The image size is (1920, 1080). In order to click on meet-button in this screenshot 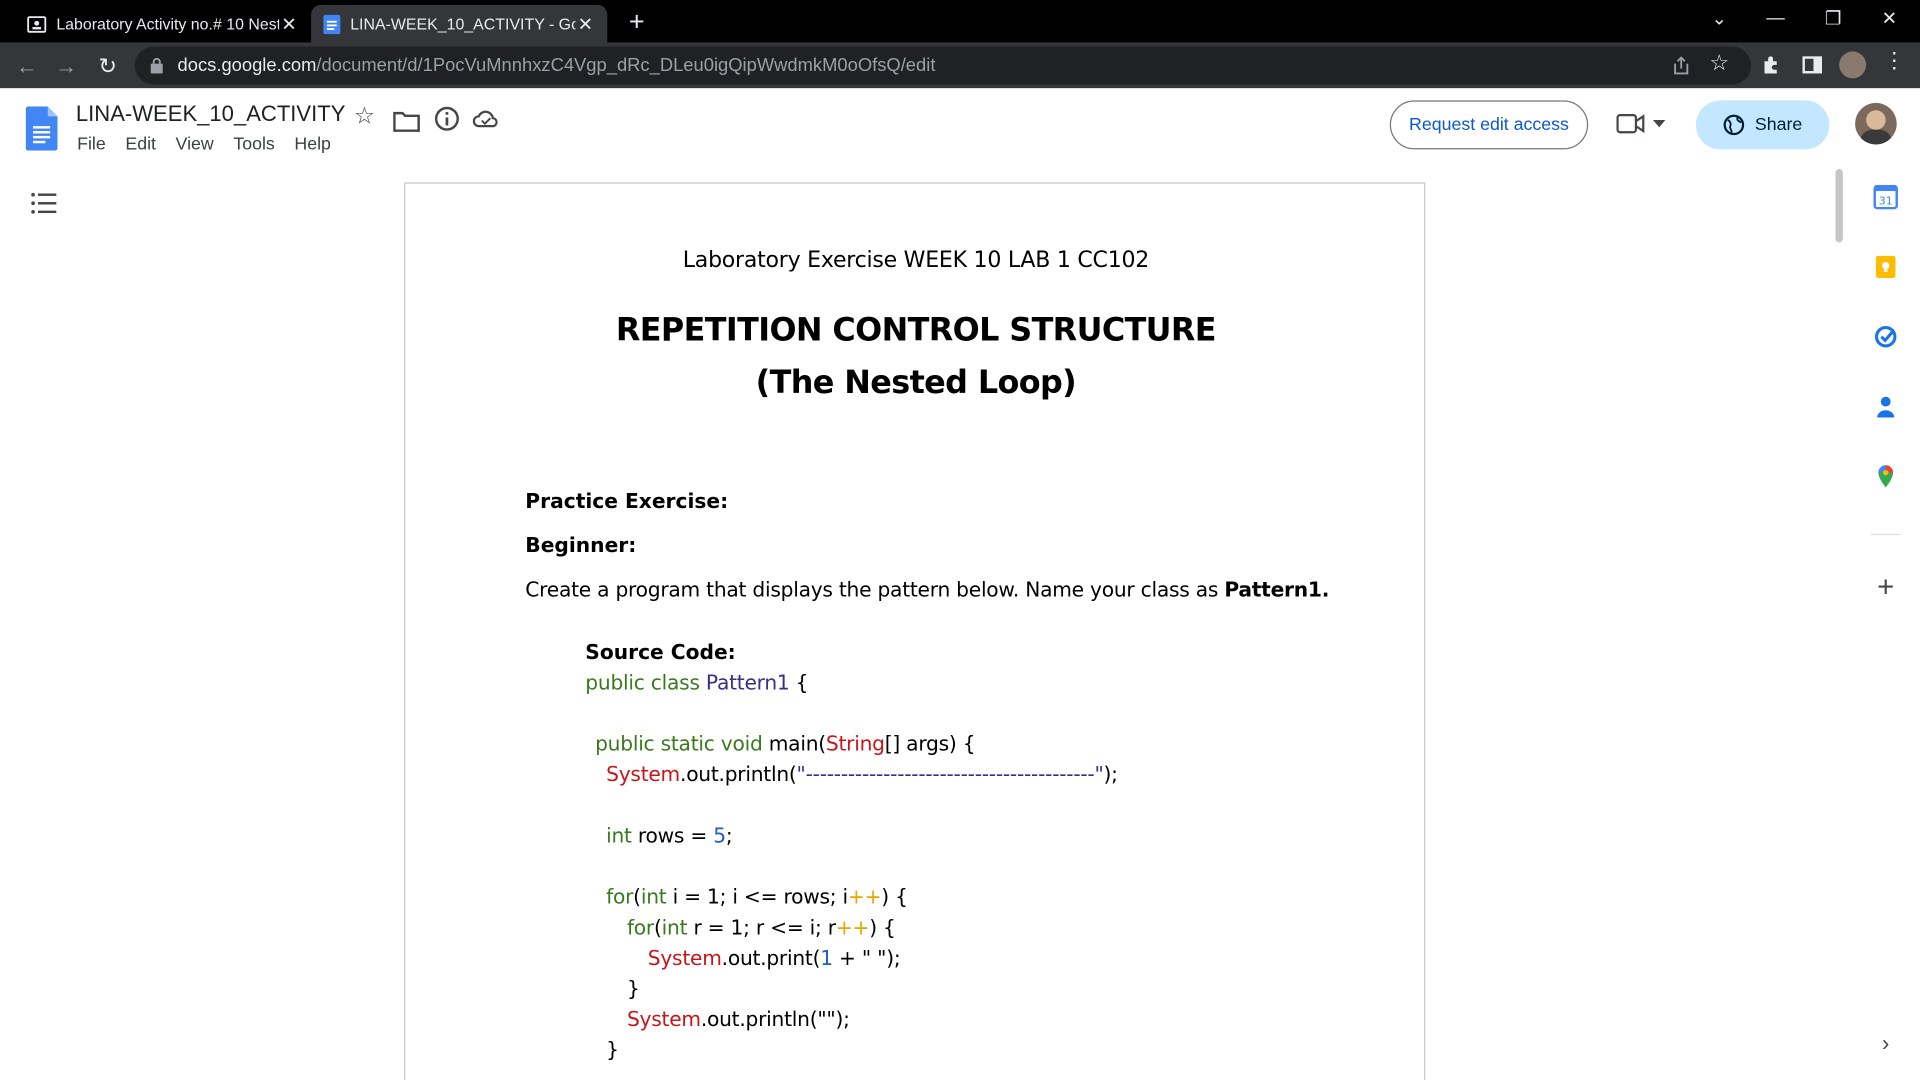, I will do `click(1641, 124)`.